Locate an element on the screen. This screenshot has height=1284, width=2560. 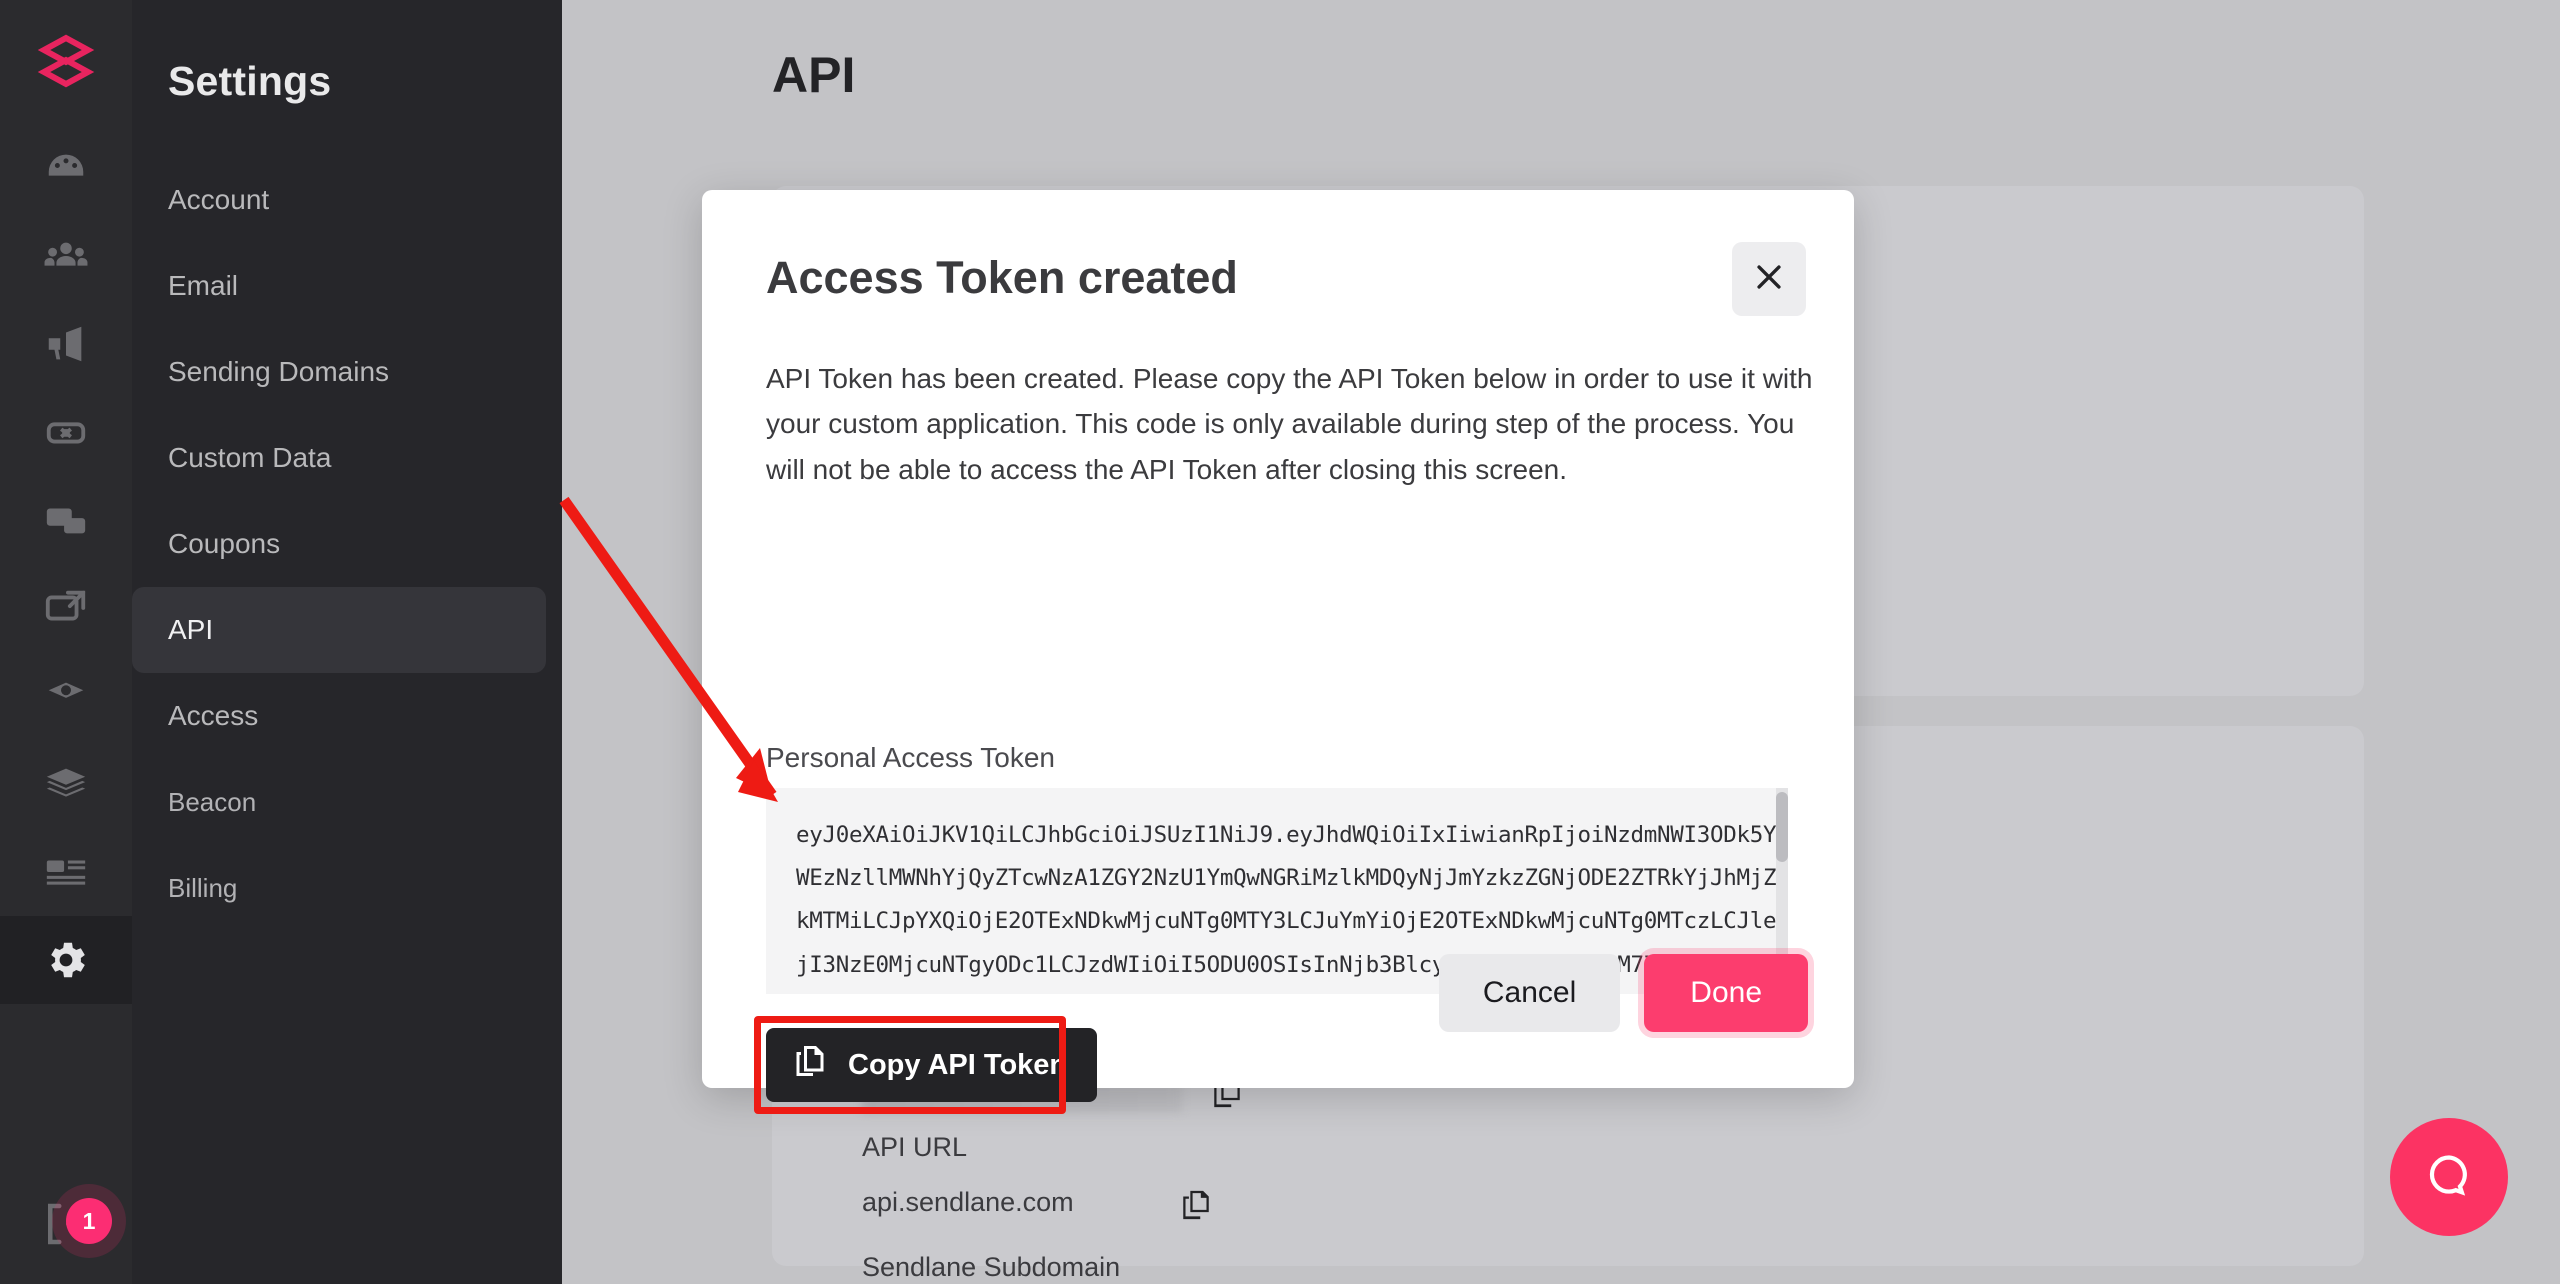
cancel-button: Cancel is located at coordinates (1529, 993).